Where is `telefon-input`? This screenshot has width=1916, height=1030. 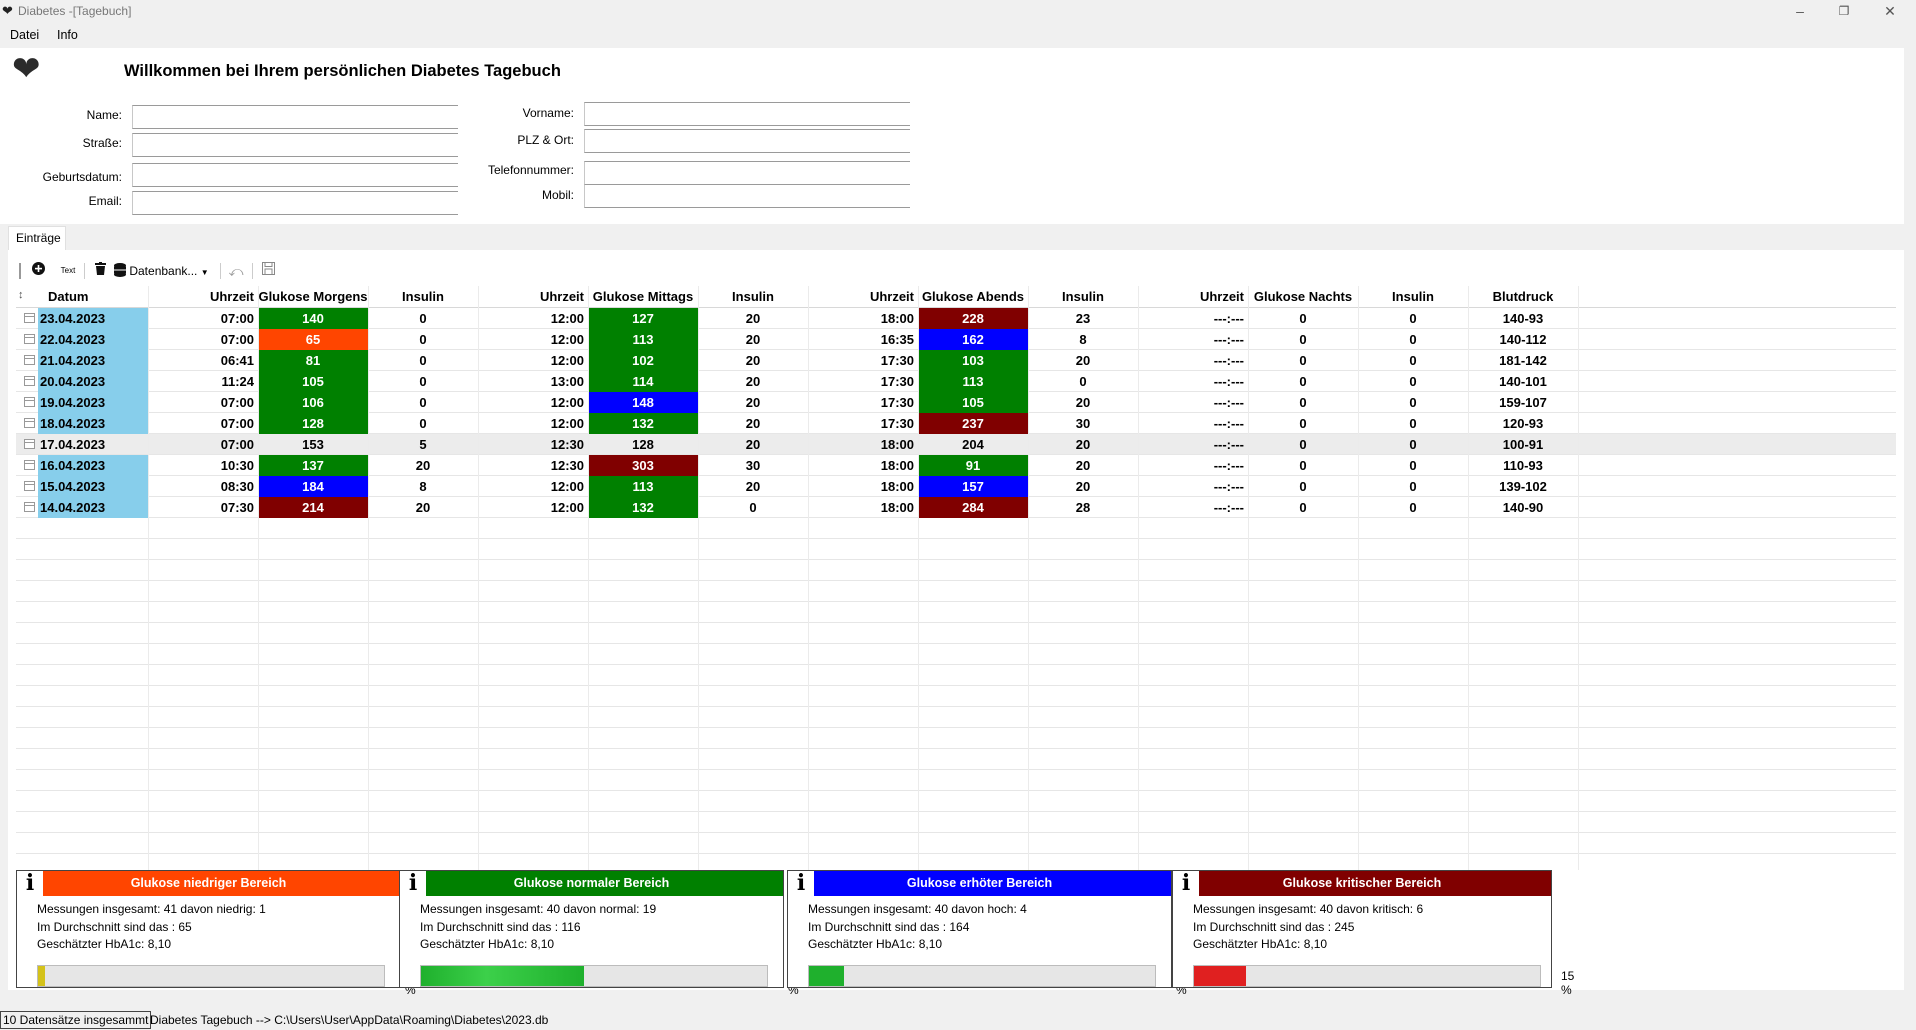
telefon-input is located at coordinates (747, 173).